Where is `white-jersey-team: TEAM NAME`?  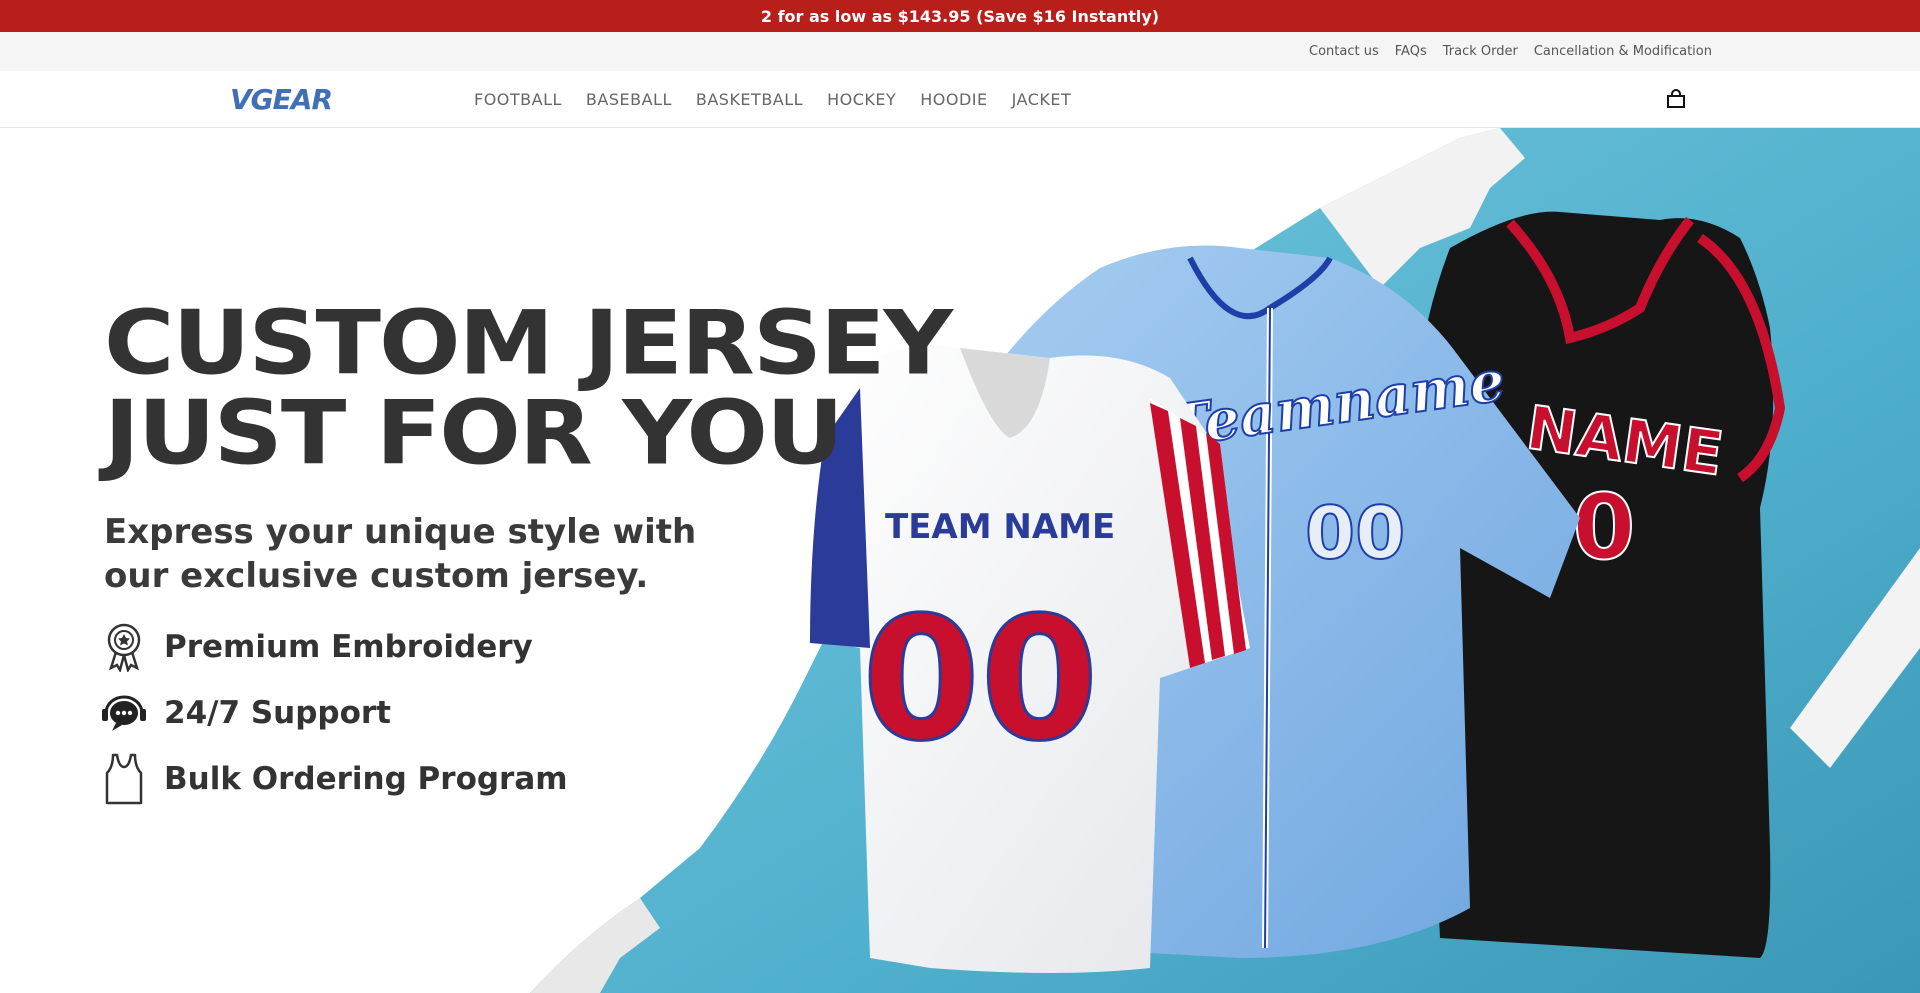 white-jersey-team: TEAM NAME is located at coordinates (1000, 527).